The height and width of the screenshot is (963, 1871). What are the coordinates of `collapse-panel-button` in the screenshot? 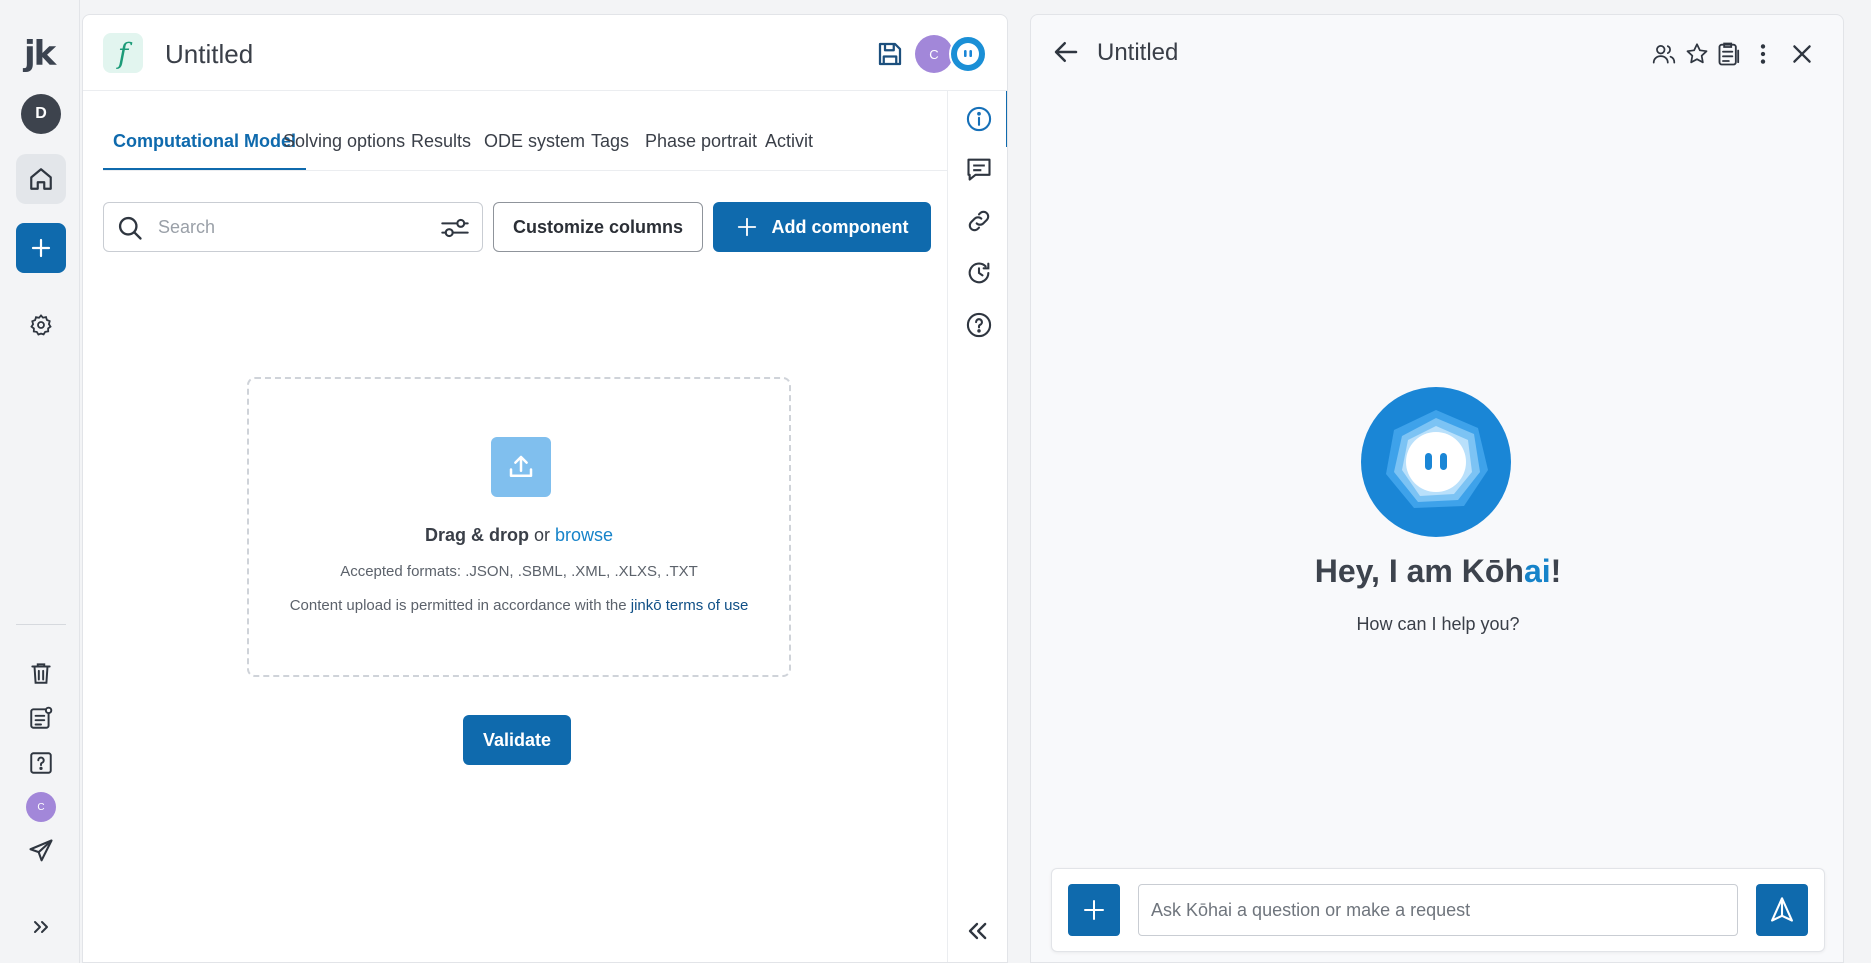 It's located at (979, 933).